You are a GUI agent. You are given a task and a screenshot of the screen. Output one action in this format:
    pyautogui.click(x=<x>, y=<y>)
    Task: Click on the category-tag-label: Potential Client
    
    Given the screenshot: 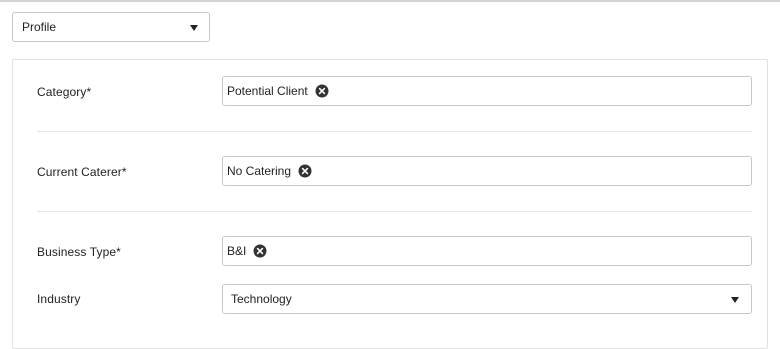 What is the action you would take?
    pyautogui.click(x=267, y=91)
    